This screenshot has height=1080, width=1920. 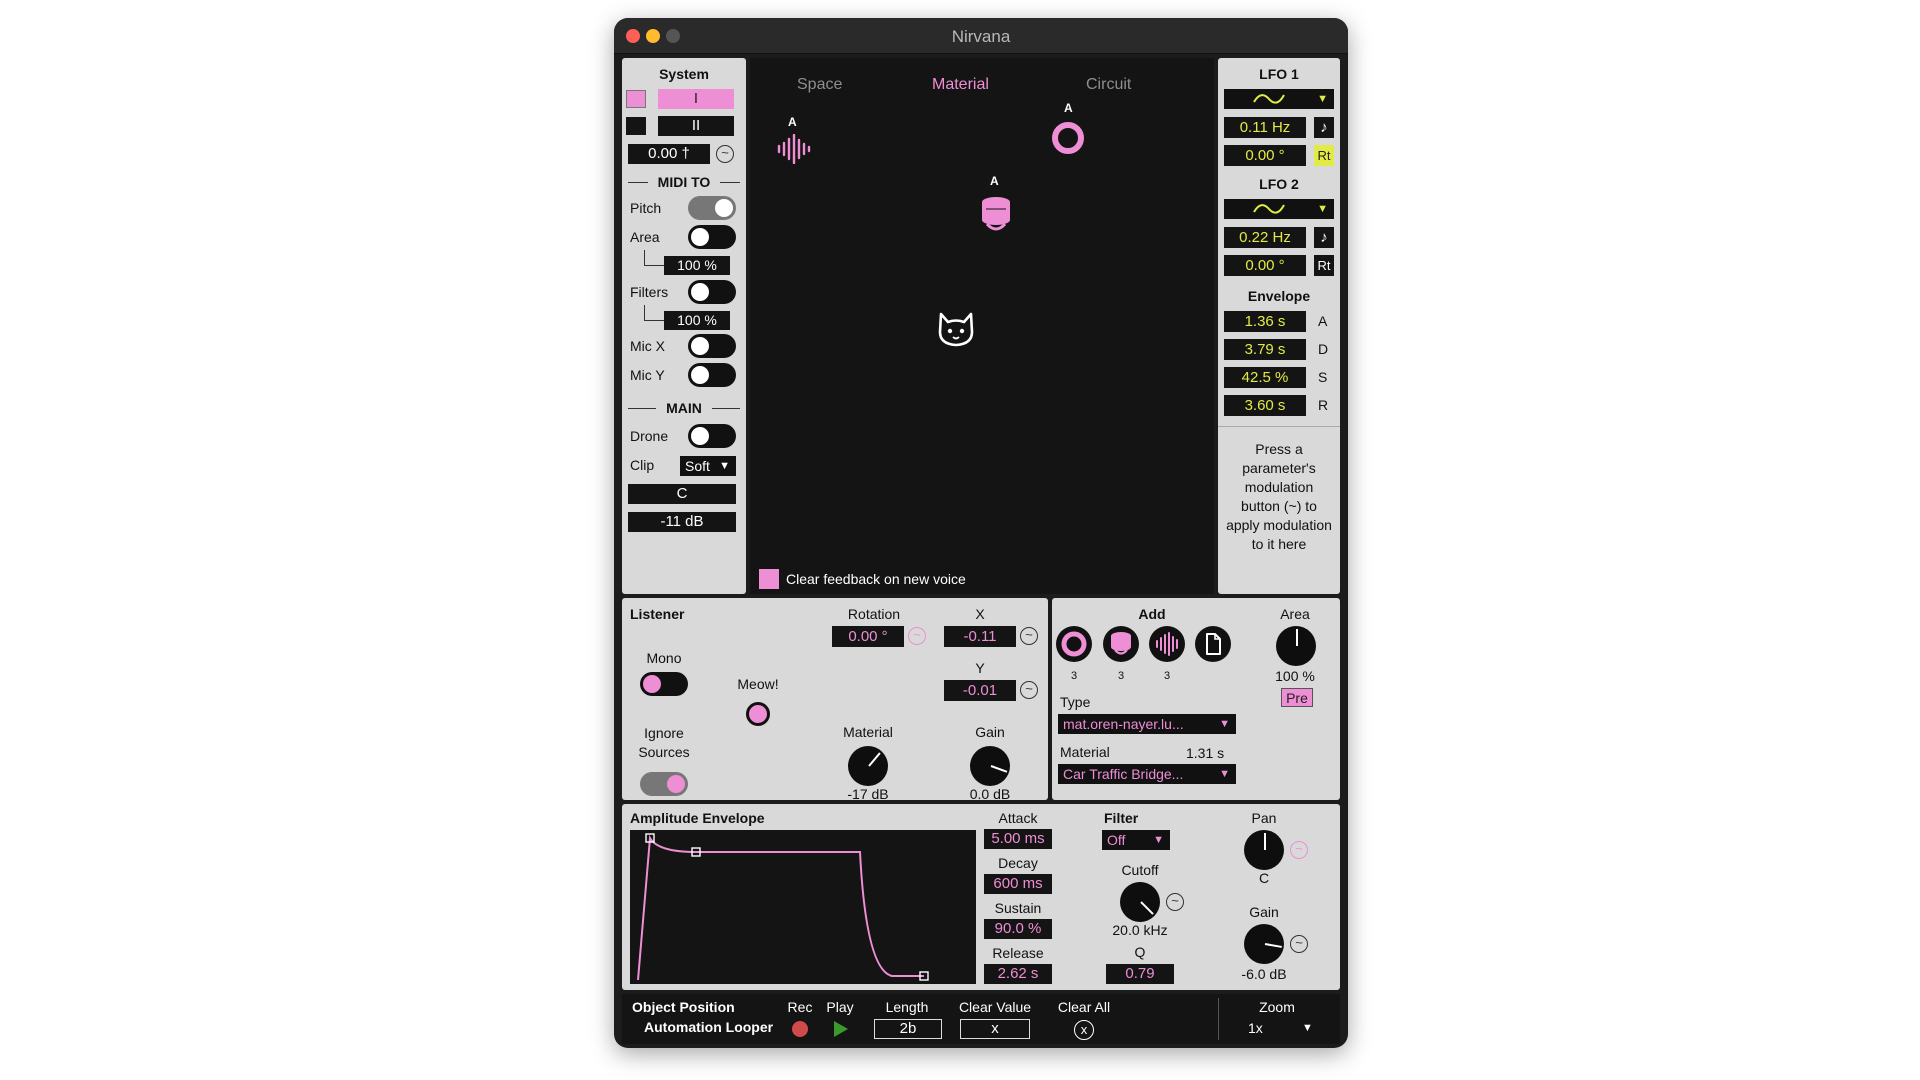 I want to click on type-dropdown: mat.oren-nayer.lu... ▼, so click(x=1147, y=724).